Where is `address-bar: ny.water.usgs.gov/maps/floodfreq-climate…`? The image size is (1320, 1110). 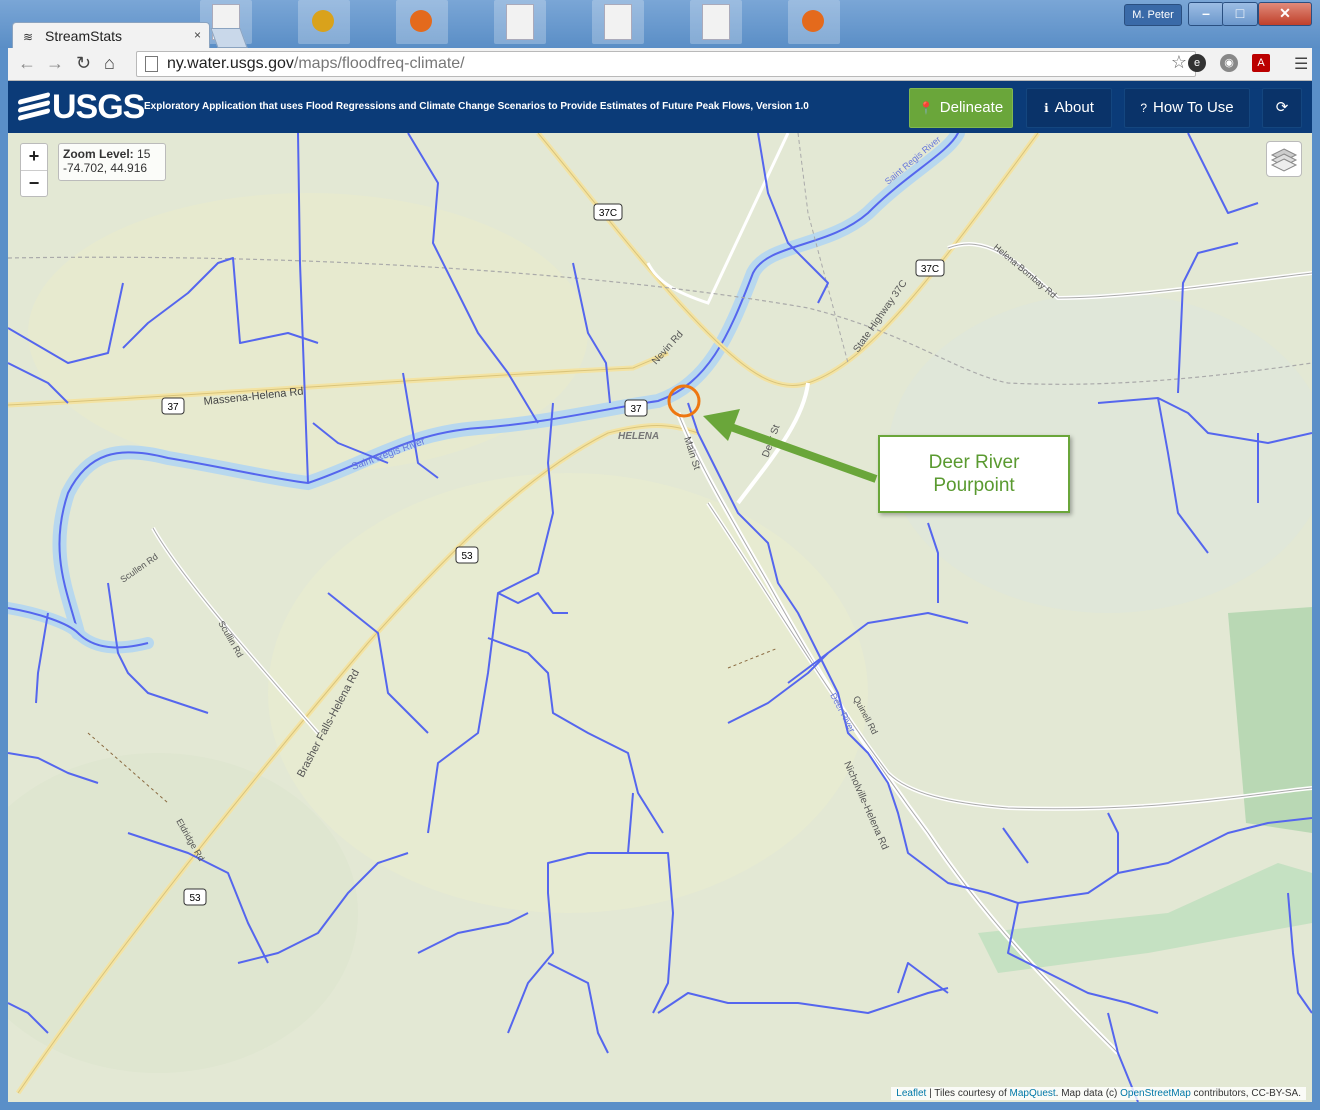 address-bar: ny.water.usgs.gov/maps/floodfreq-climate… is located at coordinates (666, 64).